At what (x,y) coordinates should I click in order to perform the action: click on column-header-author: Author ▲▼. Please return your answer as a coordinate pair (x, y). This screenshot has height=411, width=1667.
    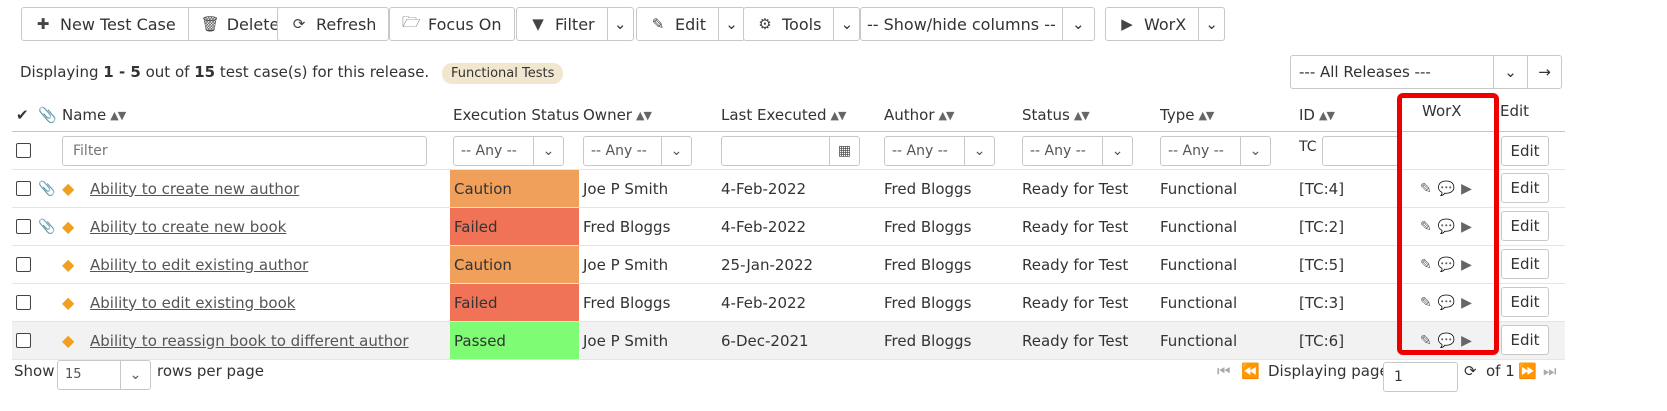
    Looking at the image, I should click on (919, 115).